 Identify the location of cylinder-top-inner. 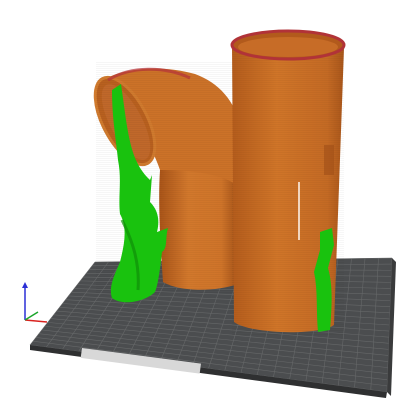
(288, 47).